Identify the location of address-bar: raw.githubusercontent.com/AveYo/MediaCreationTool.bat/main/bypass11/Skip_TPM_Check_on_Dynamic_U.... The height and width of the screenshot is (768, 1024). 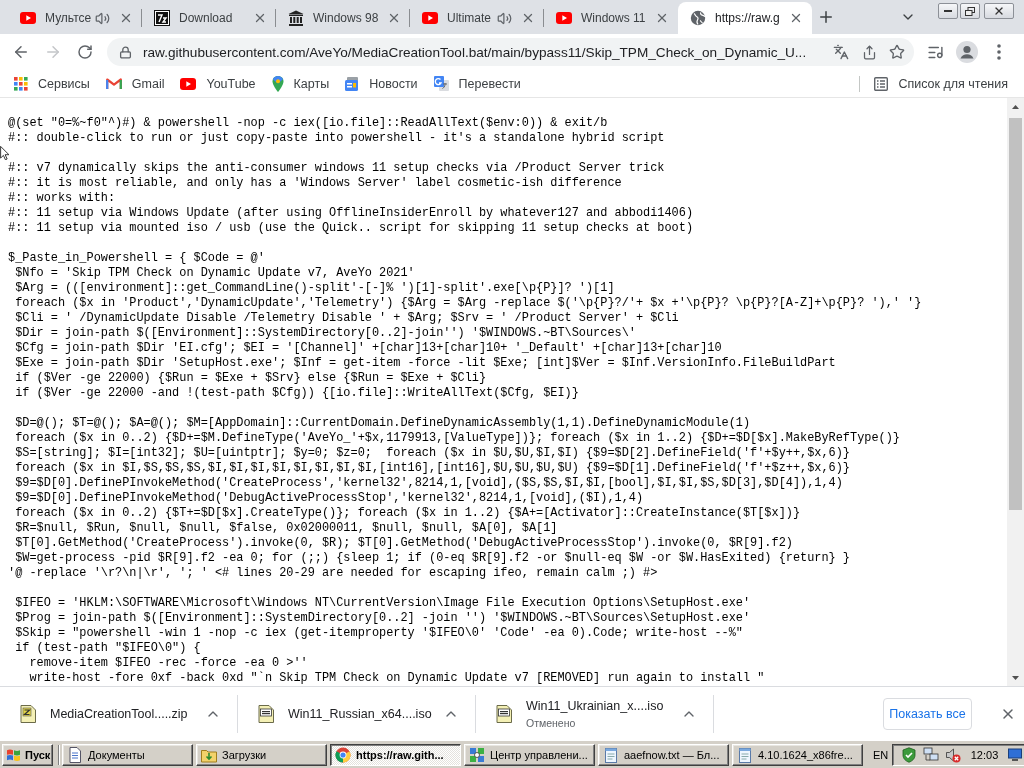
(510, 52).